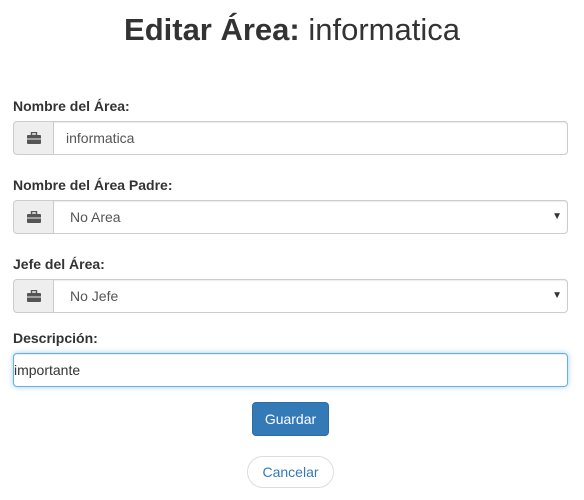 Image resolution: width=584 pixels, height=500 pixels. I want to click on parent-area-group: Nombre del Área Padre: No Area ▼, so click(290, 205).